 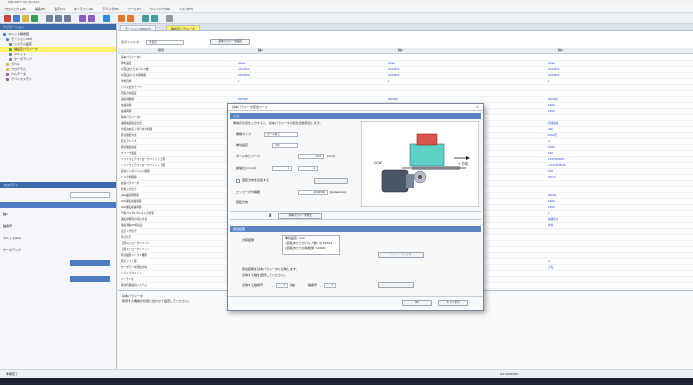 I want to click on read-from-plc-icon, so click(x=130, y=18).